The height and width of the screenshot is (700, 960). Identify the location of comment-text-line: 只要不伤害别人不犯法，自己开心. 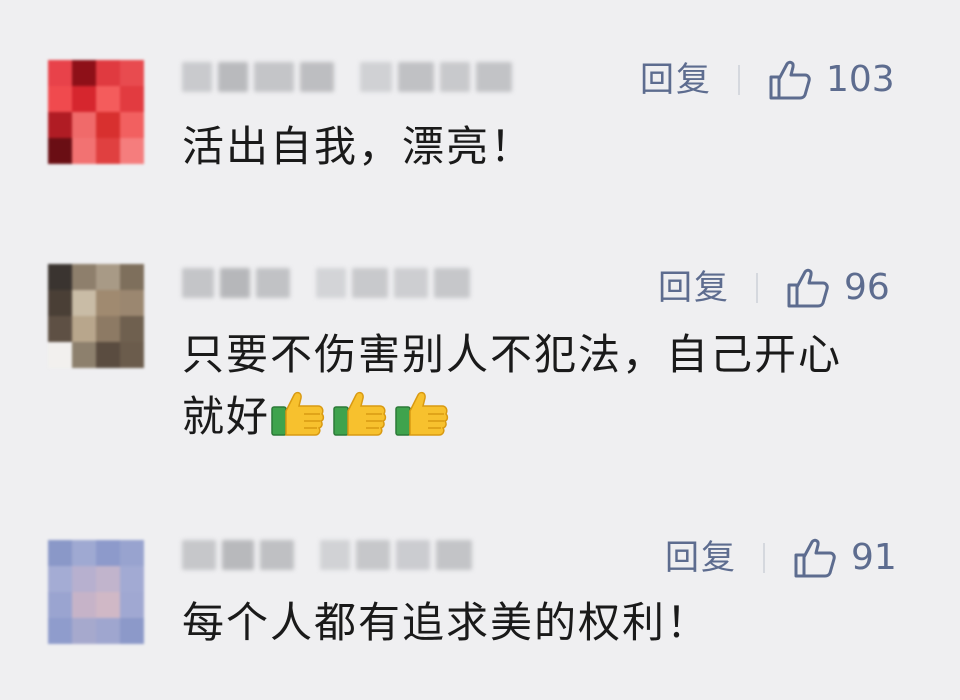
(512, 354).